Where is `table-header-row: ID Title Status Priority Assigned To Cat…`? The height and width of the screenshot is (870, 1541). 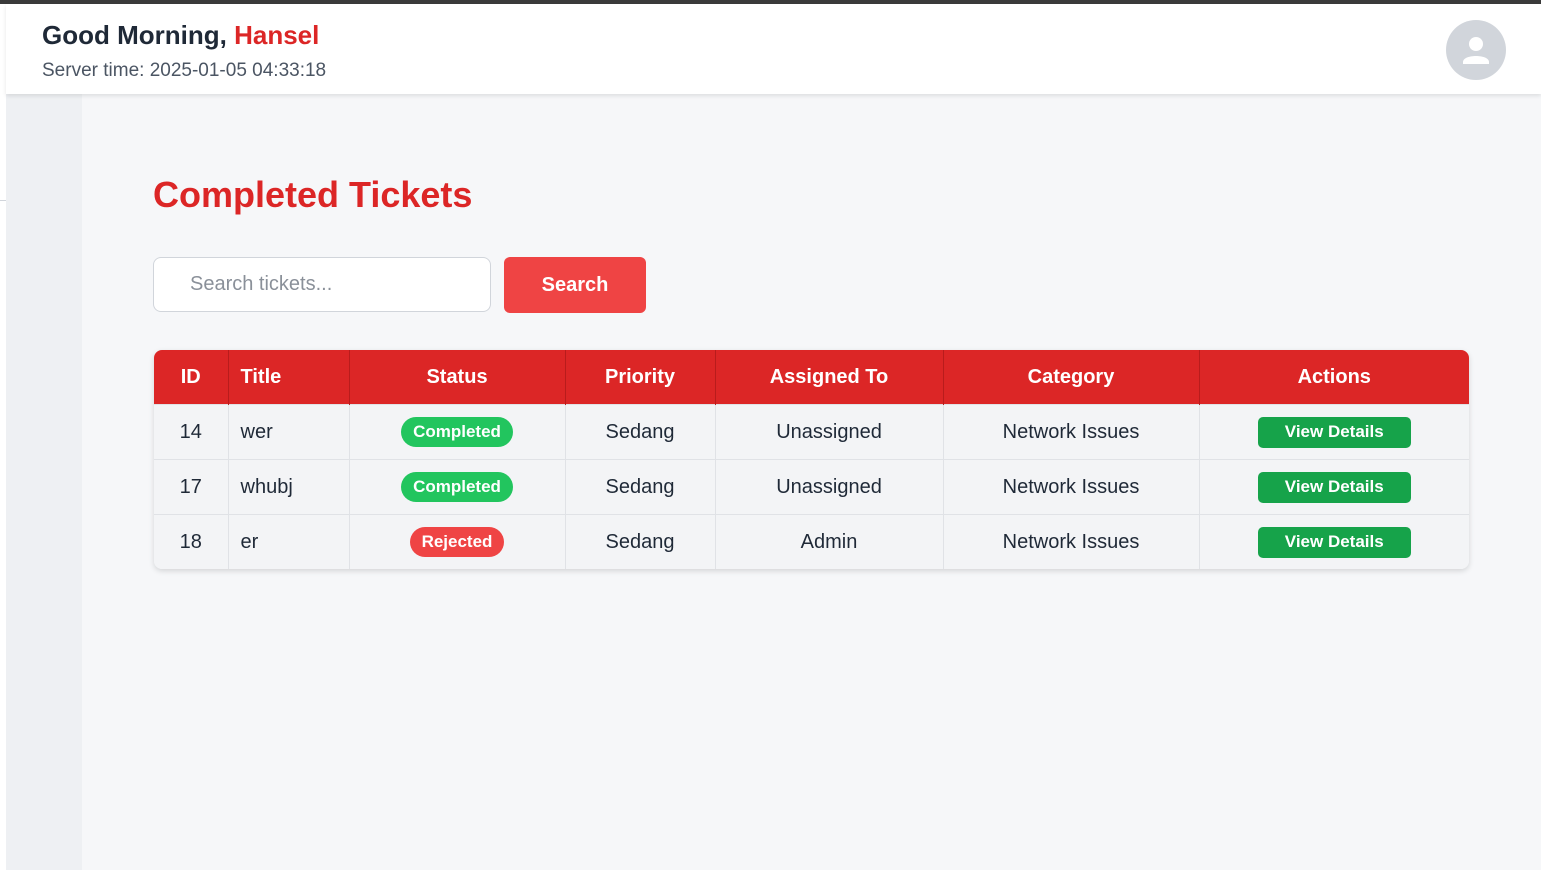 table-header-row: ID Title Status Priority Assigned To Cat… is located at coordinates (811, 377).